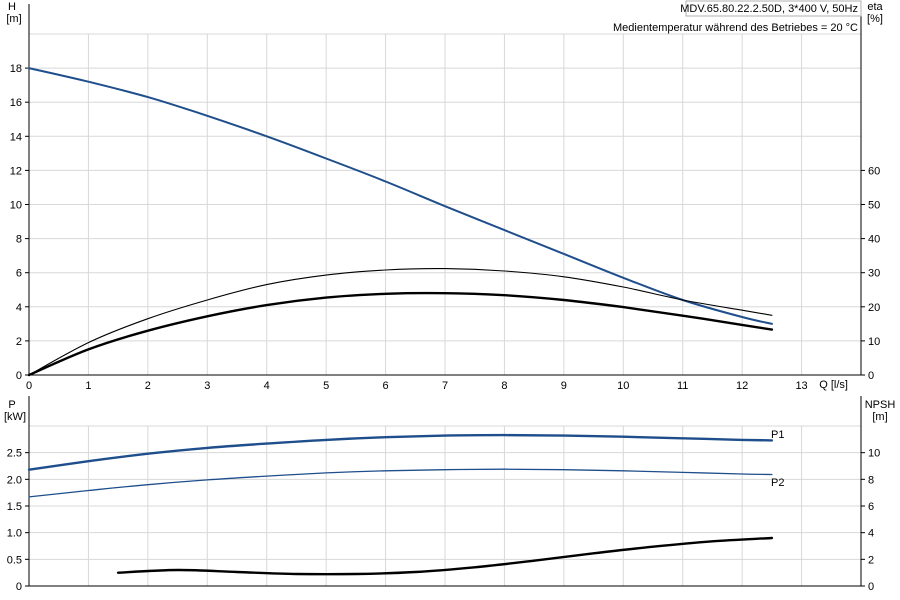 The width and height of the screenshot is (900, 600). What do you see at coordinates (833, 385) in the screenshot?
I see `flow-axis-title: Q [l/s]` at bounding box center [833, 385].